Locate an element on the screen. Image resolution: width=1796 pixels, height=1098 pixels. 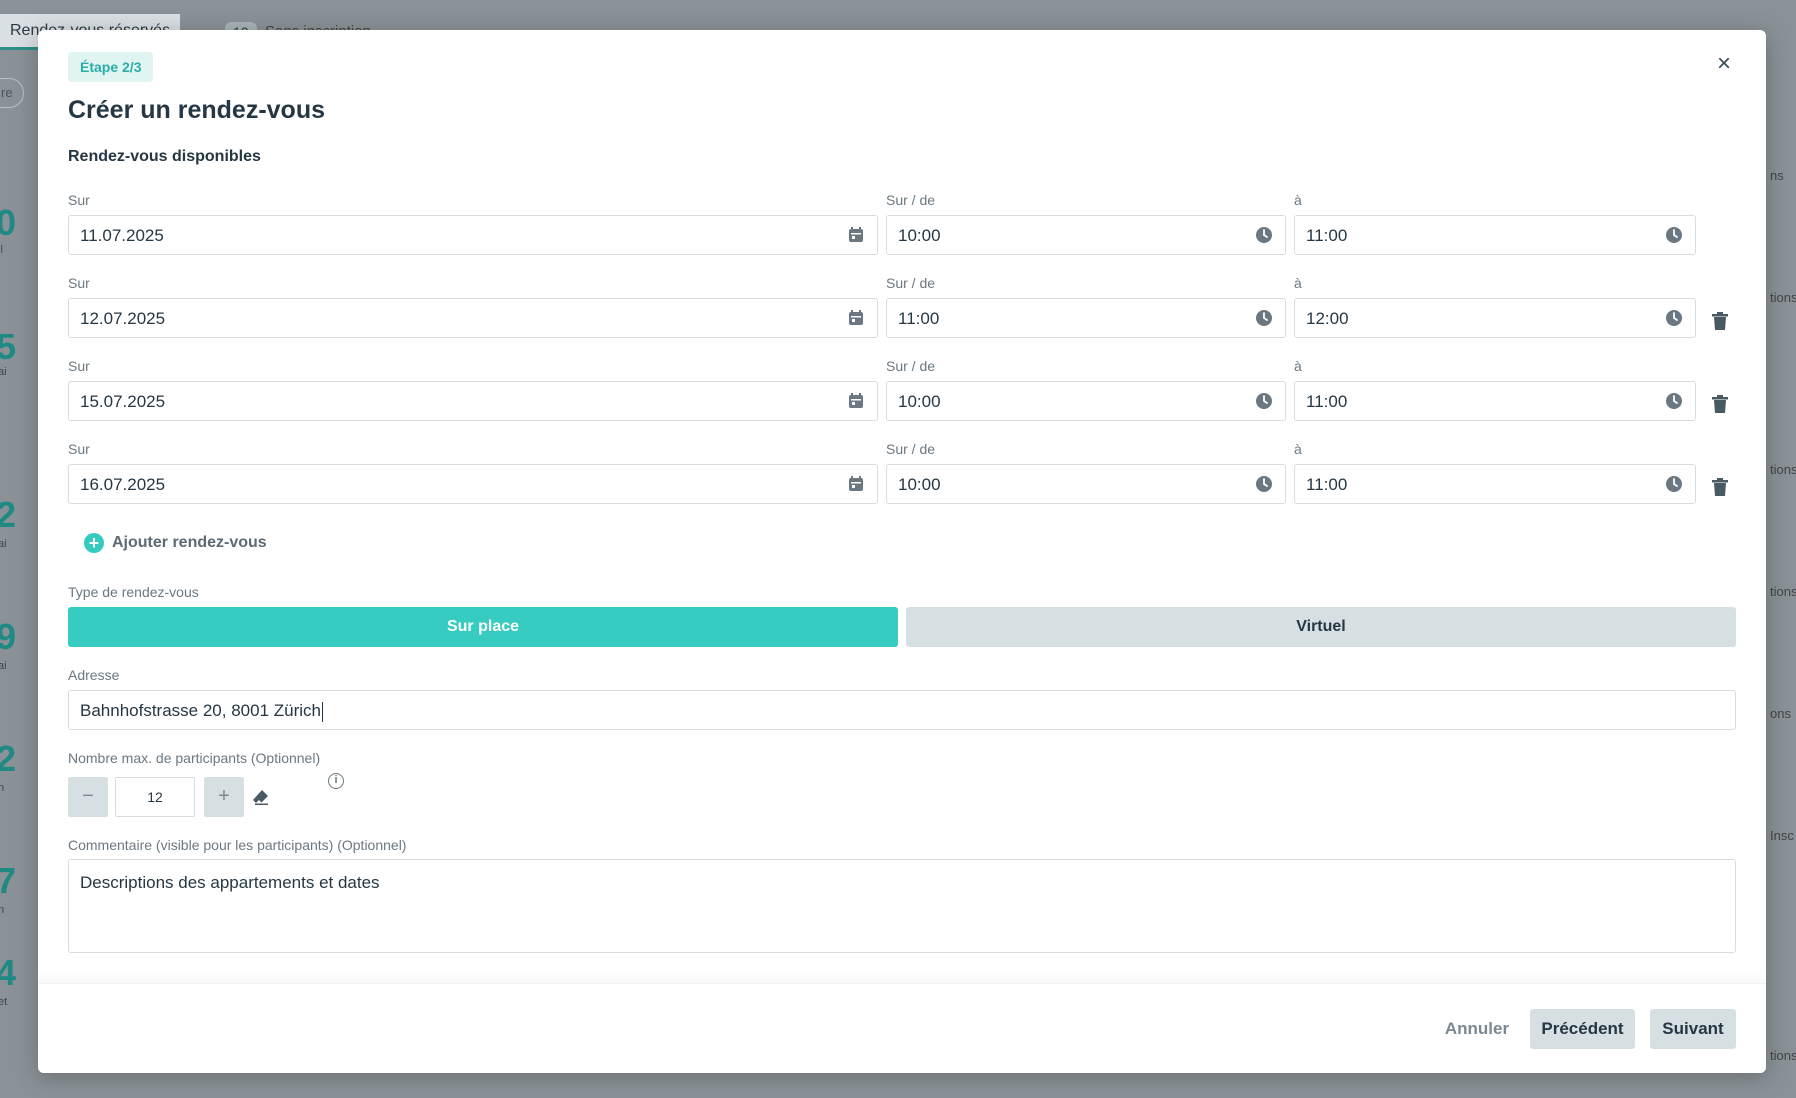
close-button: × is located at coordinates (1724, 65).